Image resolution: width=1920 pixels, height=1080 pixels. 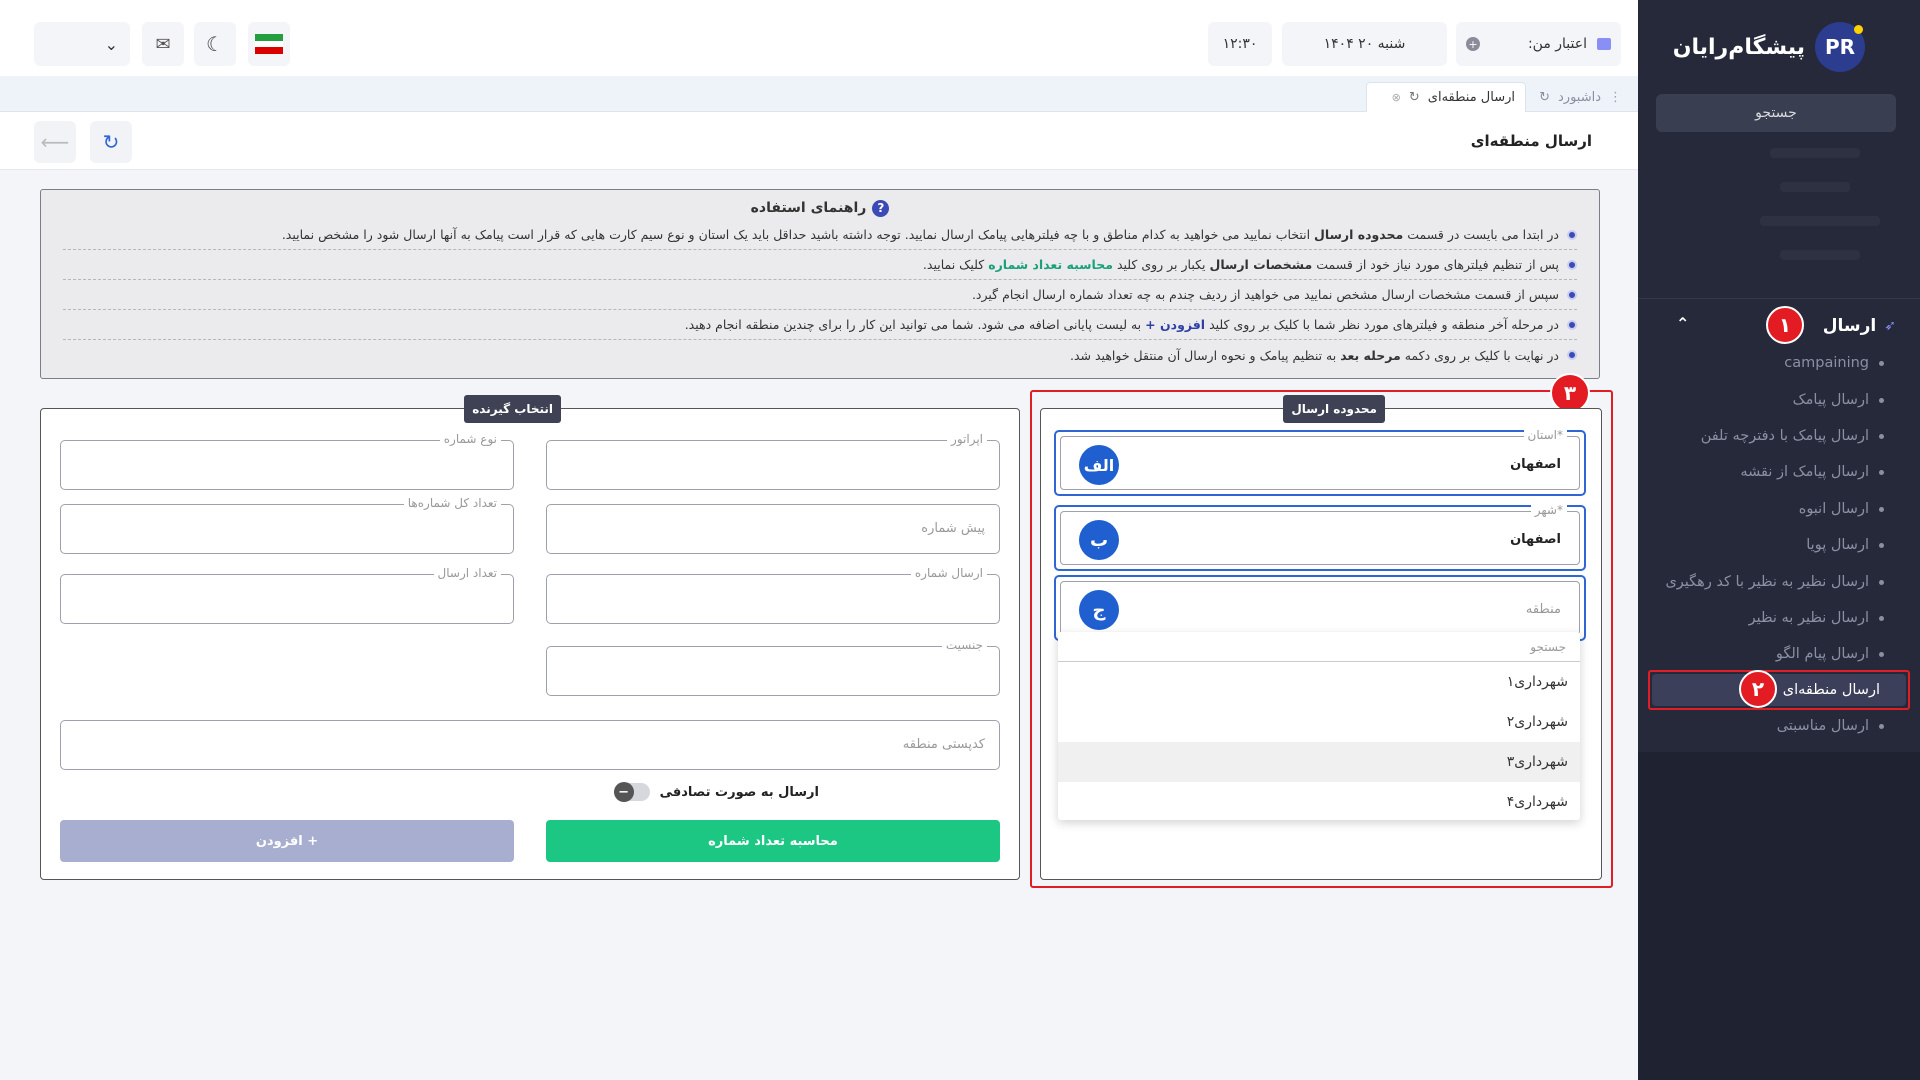 I want to click on sidebar-item-regional-label: ارسال منطقه‌ای, so click(x=1779, y=690).